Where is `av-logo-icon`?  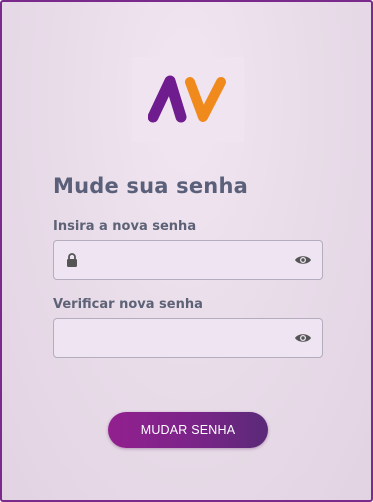
av-logo-icon is located at coordinates (187, 99).